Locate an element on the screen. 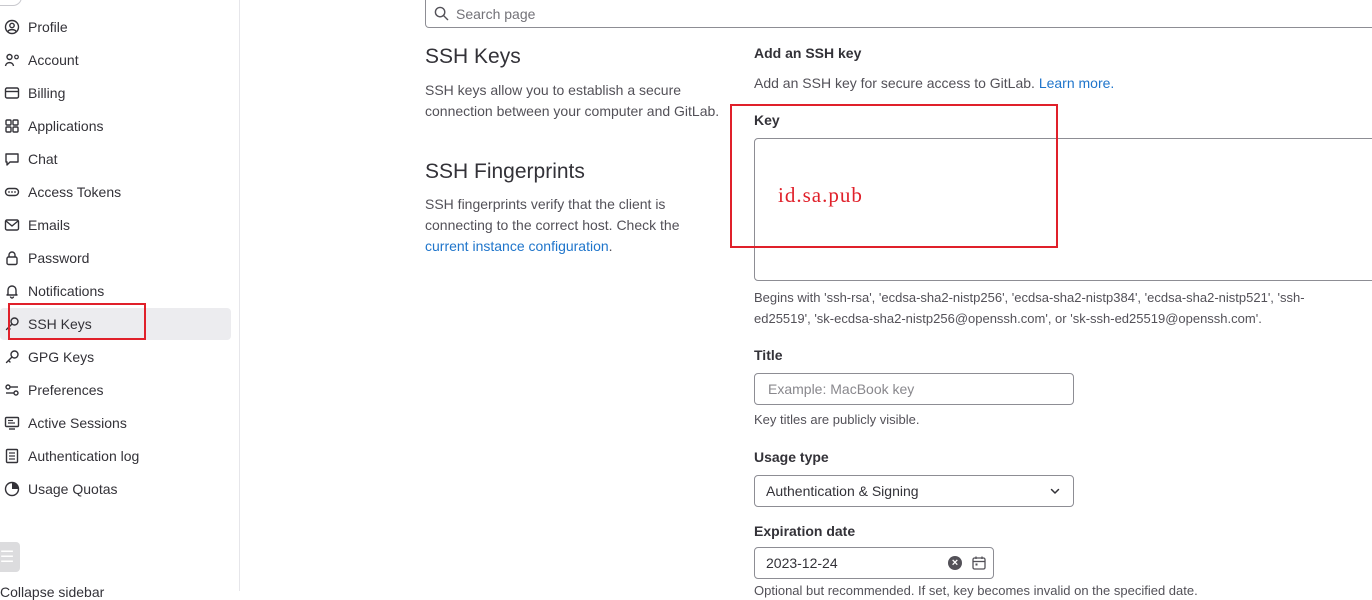 This screenshot has height=600, width=1372. sidebar-item-authentication-log: Authentication log is located at coordinates (115, 456).